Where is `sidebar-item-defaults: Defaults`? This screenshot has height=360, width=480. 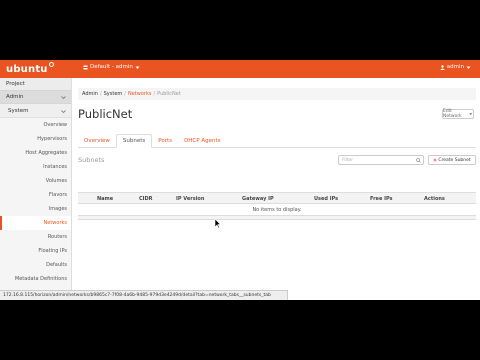 sidebar-item-defaults: Defaults is located at coordinates (35, 265).